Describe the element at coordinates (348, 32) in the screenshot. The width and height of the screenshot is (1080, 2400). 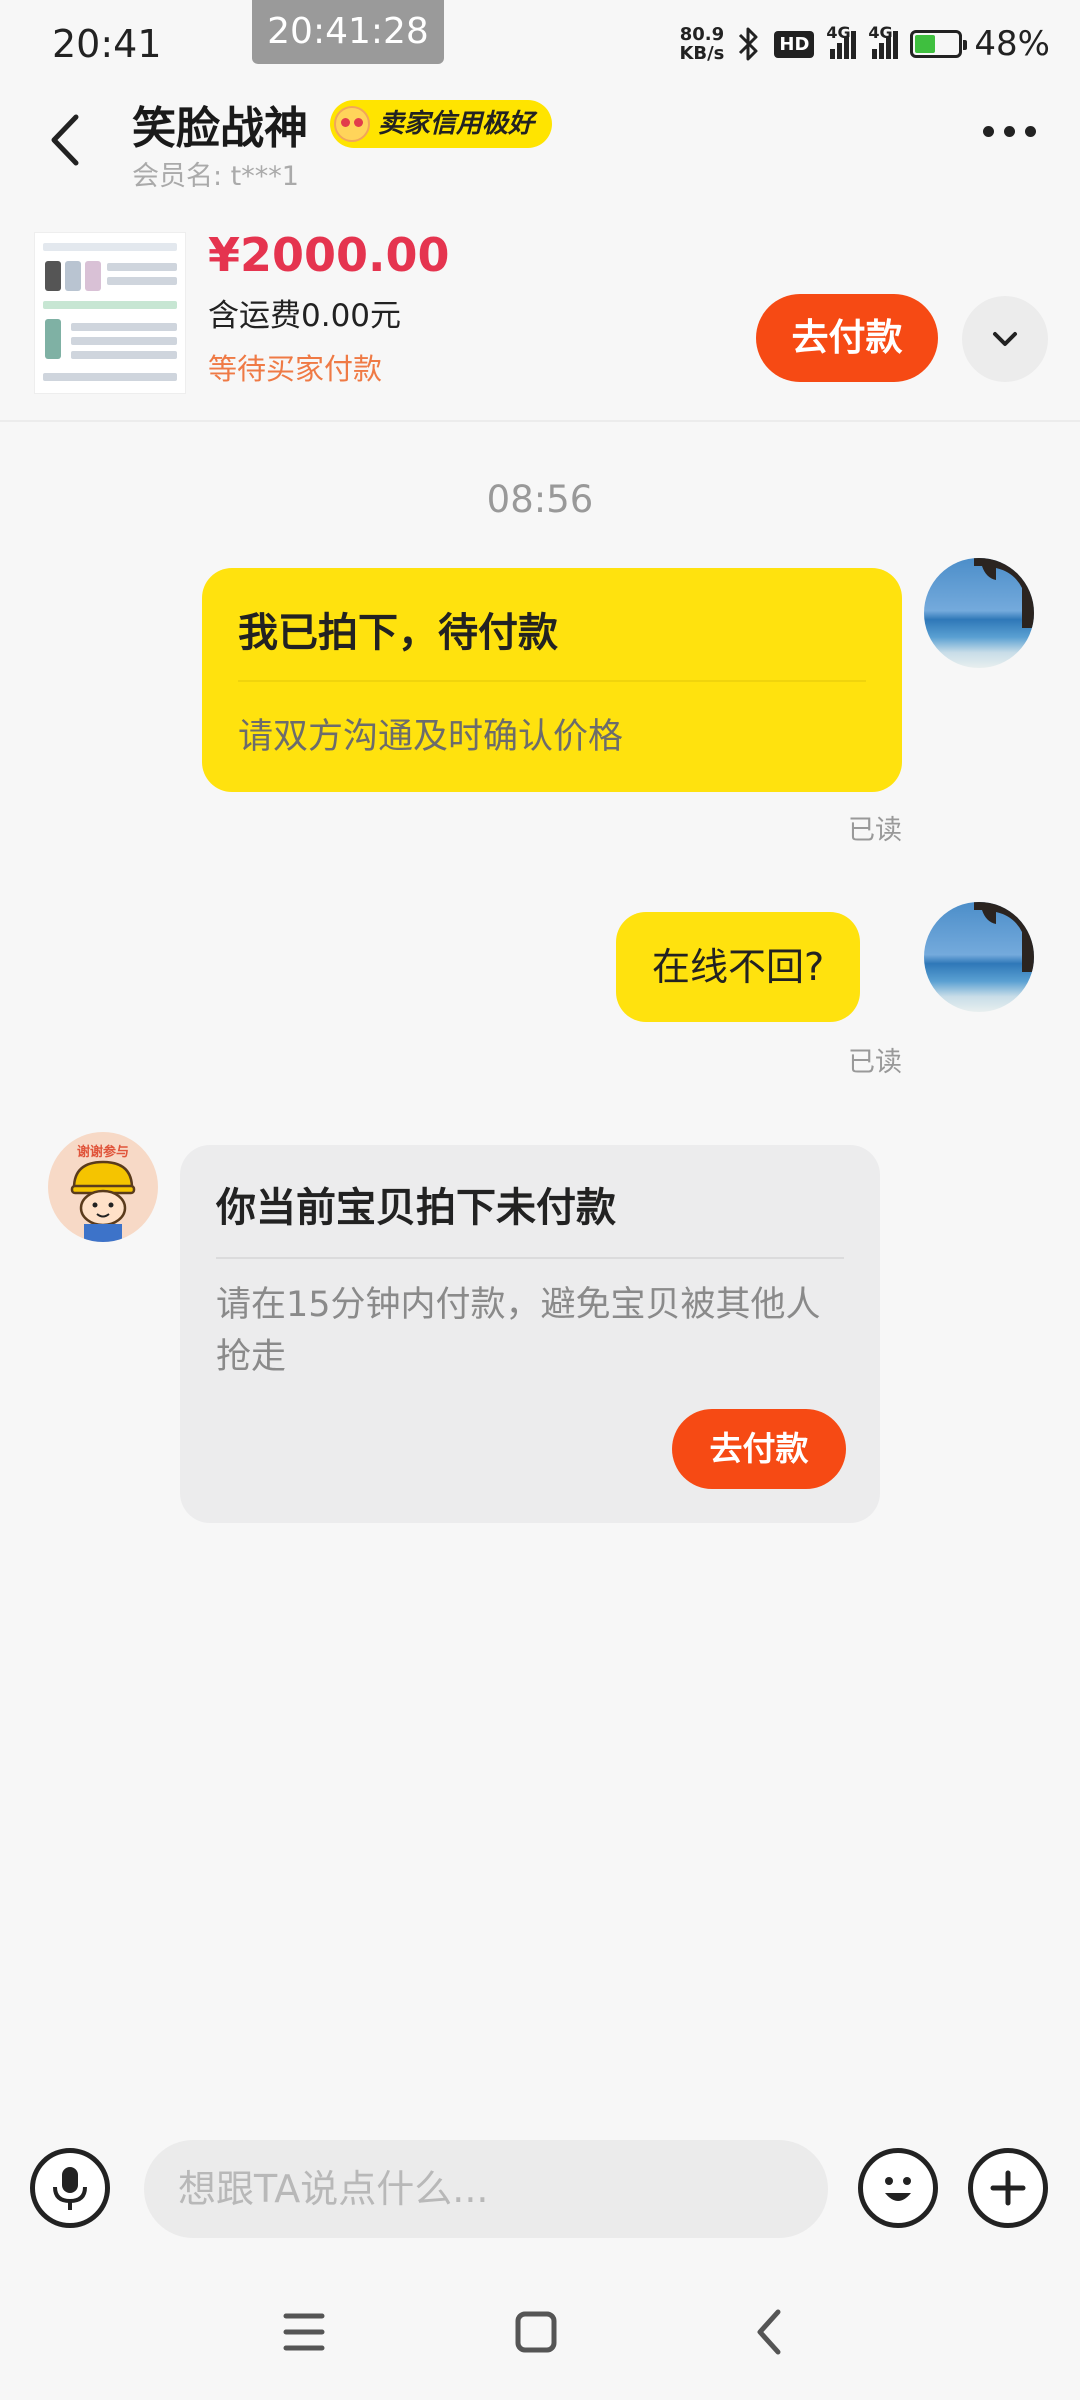
I see `time-overlay: 20:41:28` at that location.